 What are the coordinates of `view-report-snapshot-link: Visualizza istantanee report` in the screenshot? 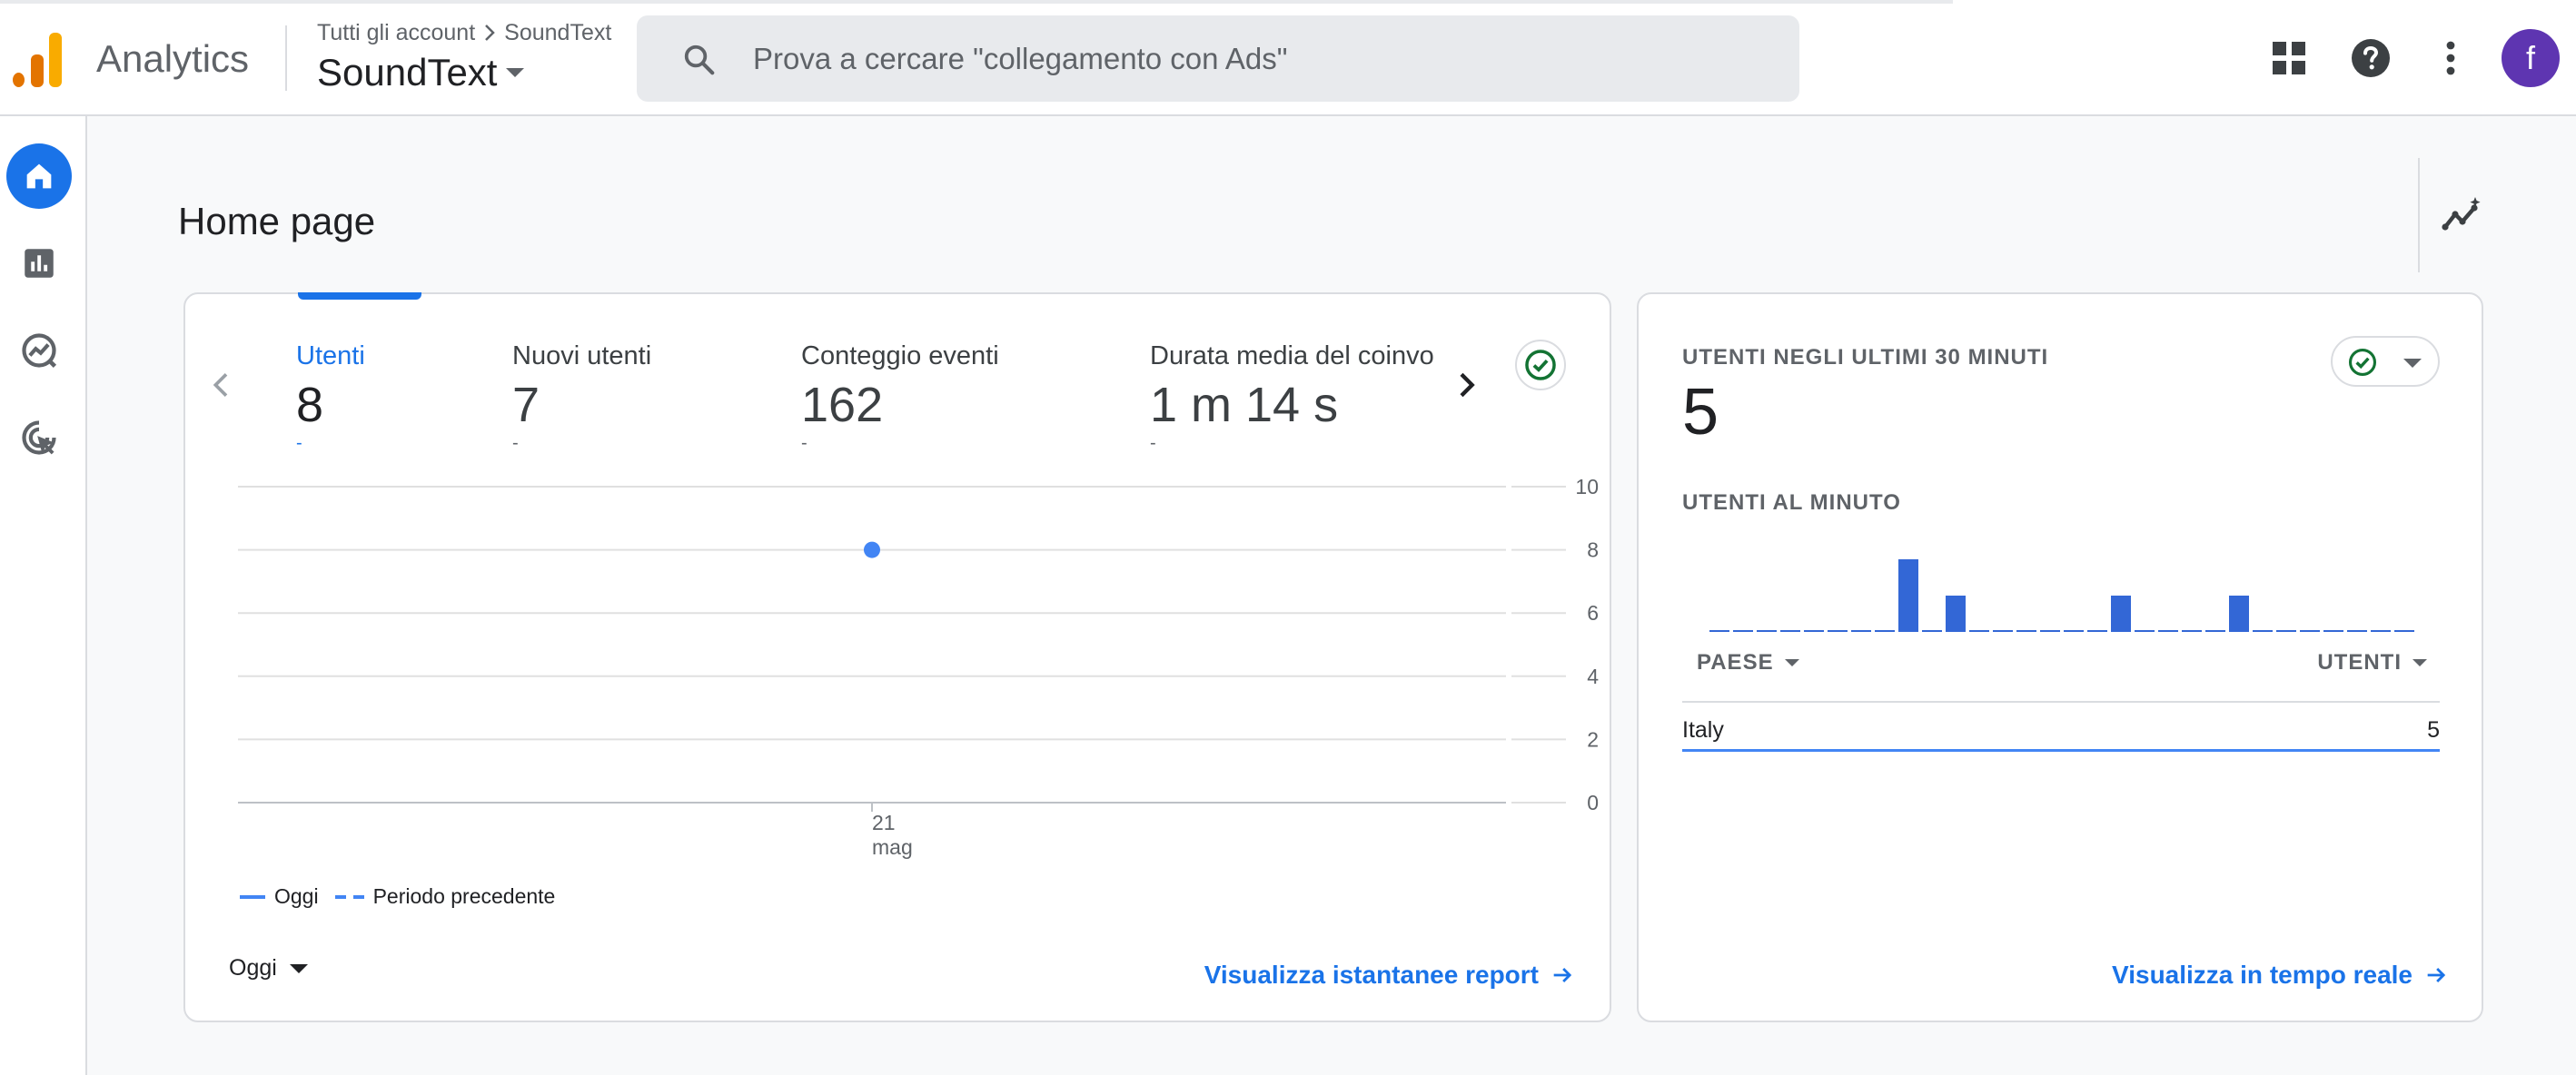 It's located at (1389, 975).